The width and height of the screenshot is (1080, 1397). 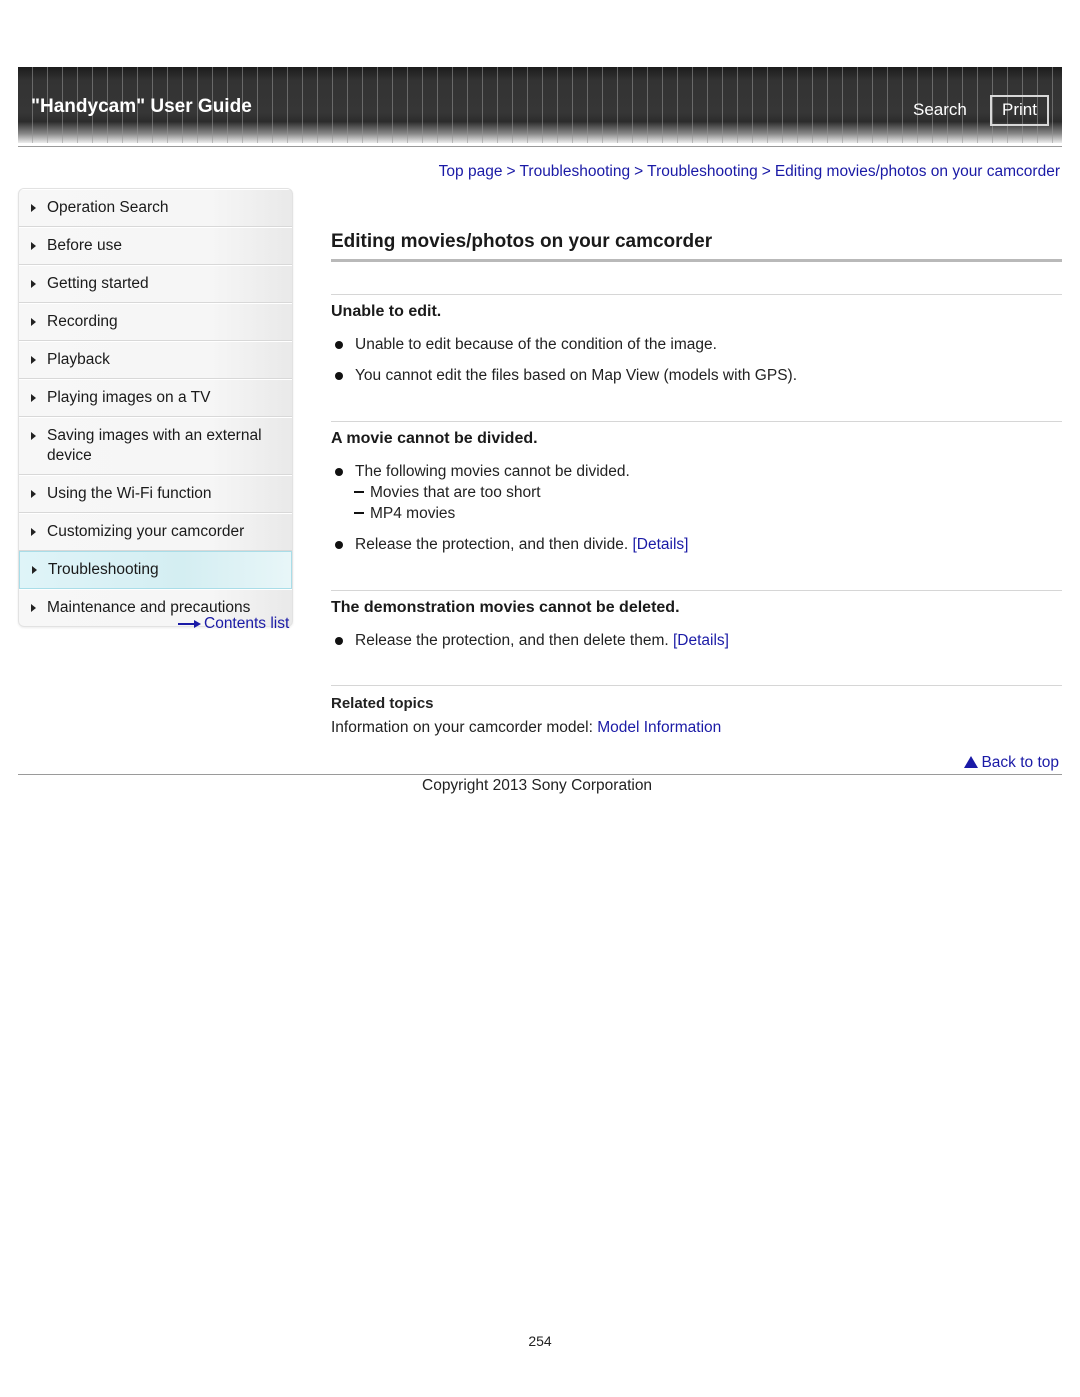 I want to click on sidebar-item-operation-search: Operation Search, so click(x=155, y=208).